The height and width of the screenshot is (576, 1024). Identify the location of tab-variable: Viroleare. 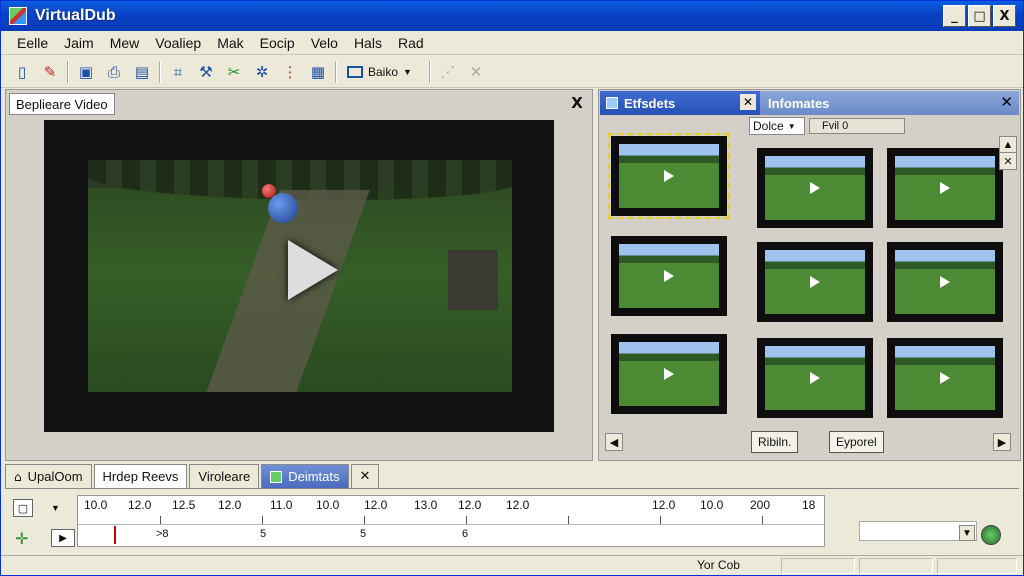
(224, 476).